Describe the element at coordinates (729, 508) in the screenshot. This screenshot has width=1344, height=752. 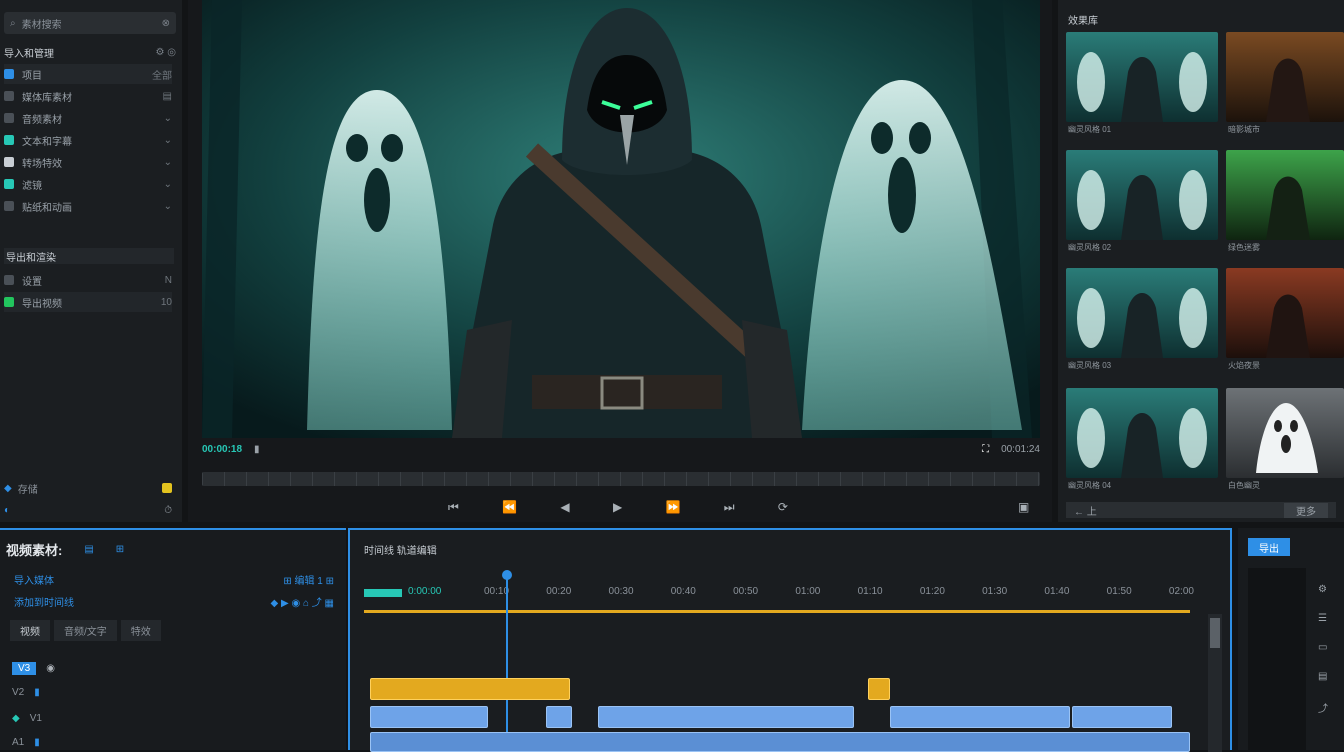
I see `next-icon: ⏭` at that location.